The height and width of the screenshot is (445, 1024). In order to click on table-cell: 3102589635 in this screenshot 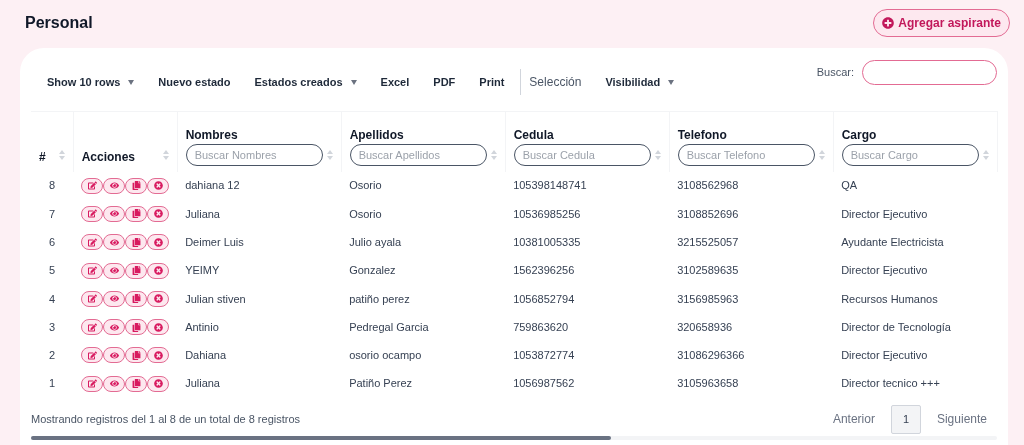, I will do `click(708, 270)`.